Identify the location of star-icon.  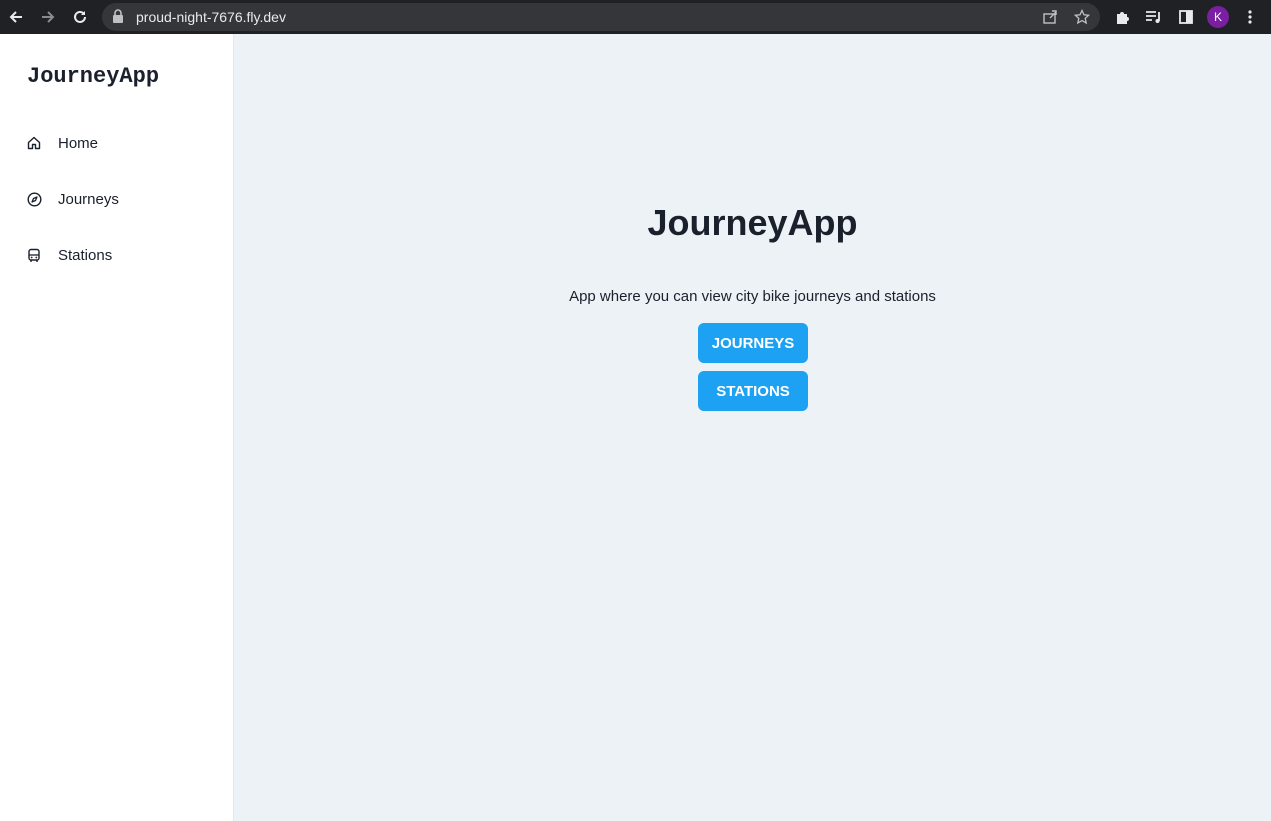
(1082, 17).